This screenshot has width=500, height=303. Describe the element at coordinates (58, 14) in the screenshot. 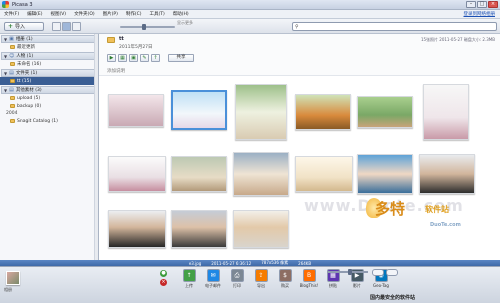

I see `menu-view: 视图(V)` at that location.